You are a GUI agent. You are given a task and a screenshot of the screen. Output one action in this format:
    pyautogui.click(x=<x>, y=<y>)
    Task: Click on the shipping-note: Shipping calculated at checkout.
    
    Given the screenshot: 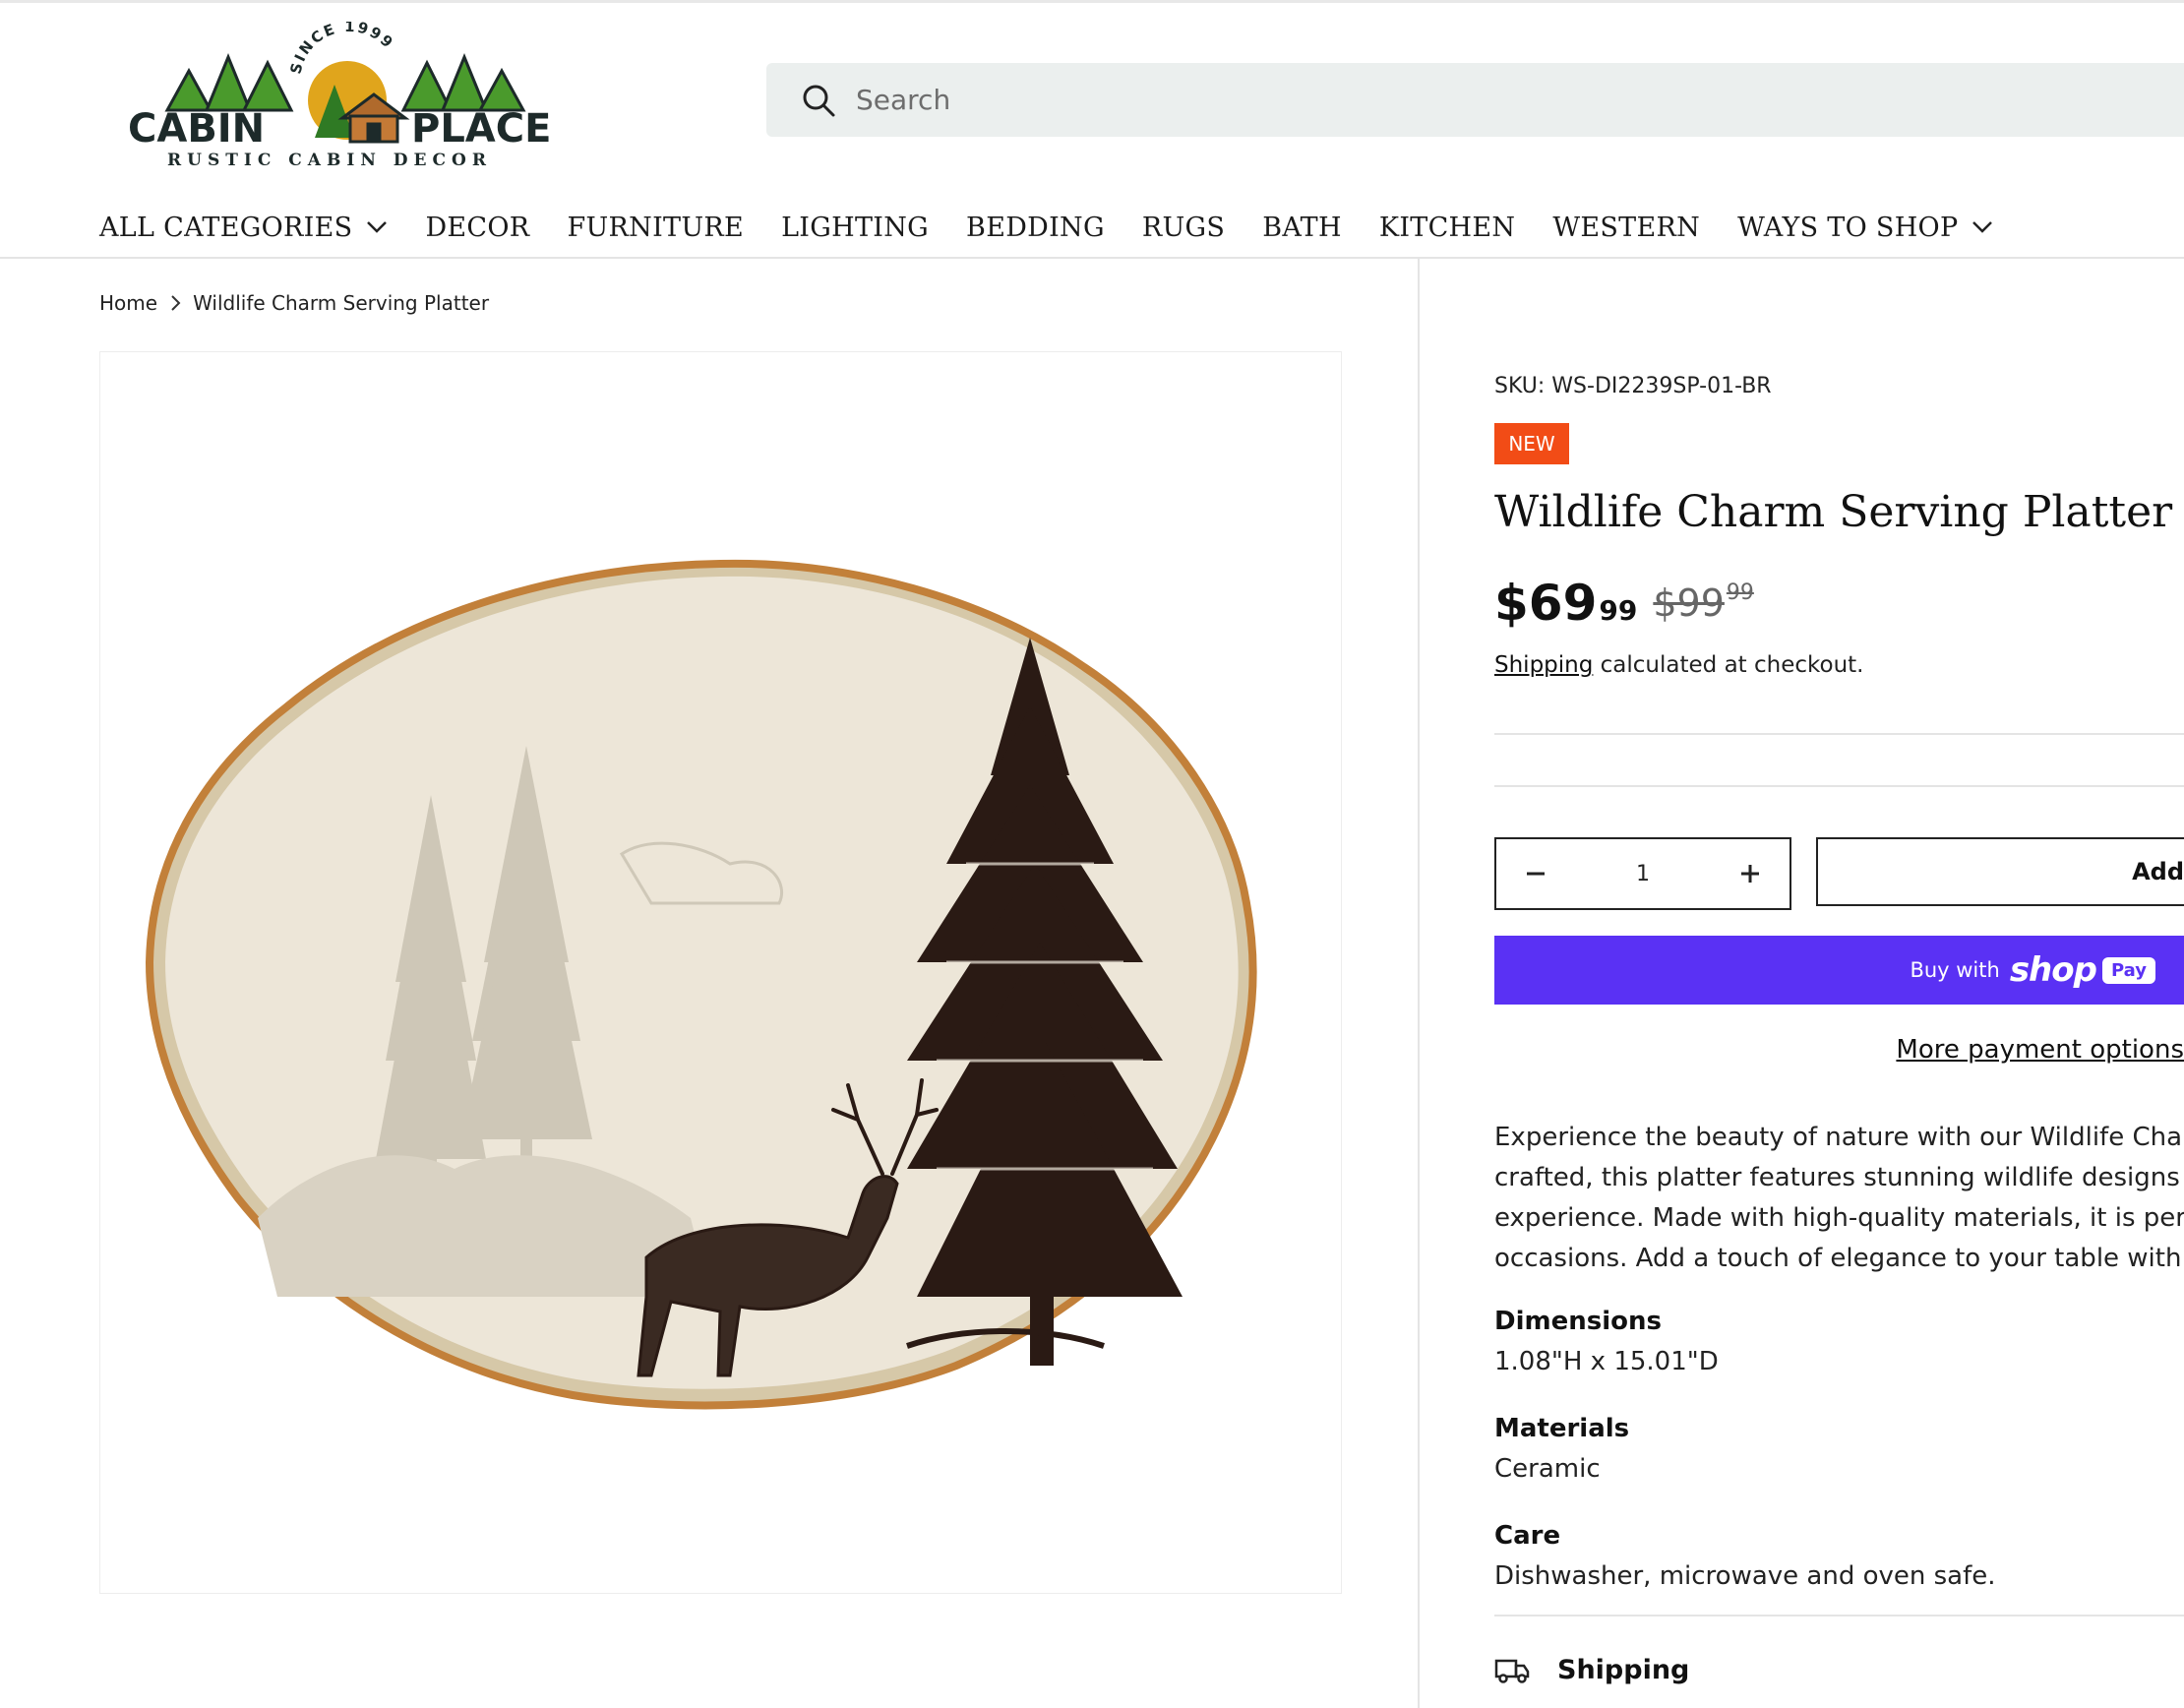 What is the action you would take?
    pyautogui.click(x=1679, y=665)
    